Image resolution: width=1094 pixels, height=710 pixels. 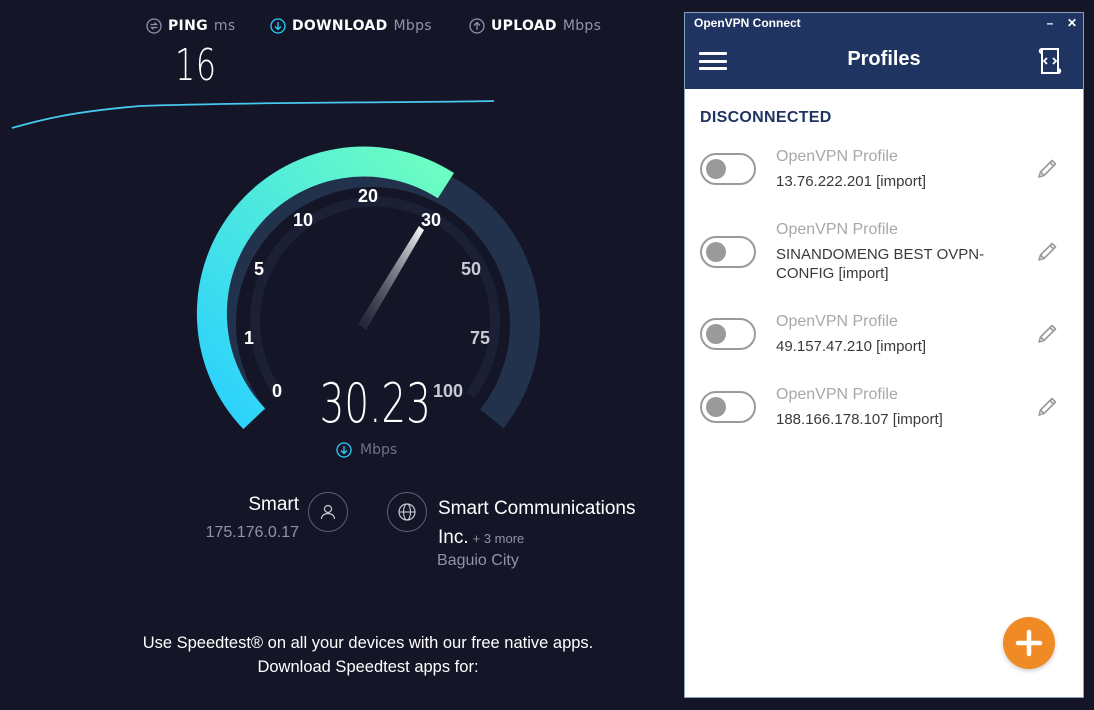 What do you see at coordinates (859, 419) in the screenshot?
I see `profile-subtitle: 188.166.178.107 [import]` at bounding box center [859, 419].